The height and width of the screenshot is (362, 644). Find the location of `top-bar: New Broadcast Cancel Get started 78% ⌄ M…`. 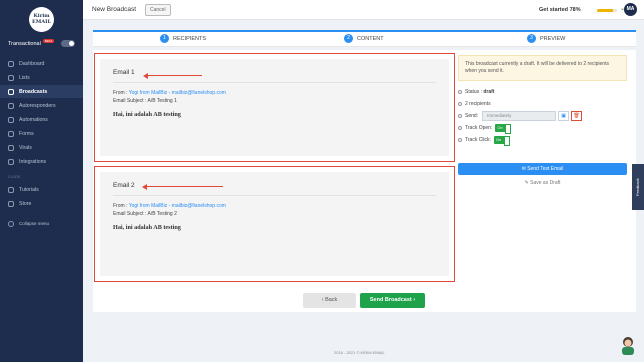

top-bar: New Broadcast Cancel Get started 78% ⌄ M… is located at coordinates (363, 10).